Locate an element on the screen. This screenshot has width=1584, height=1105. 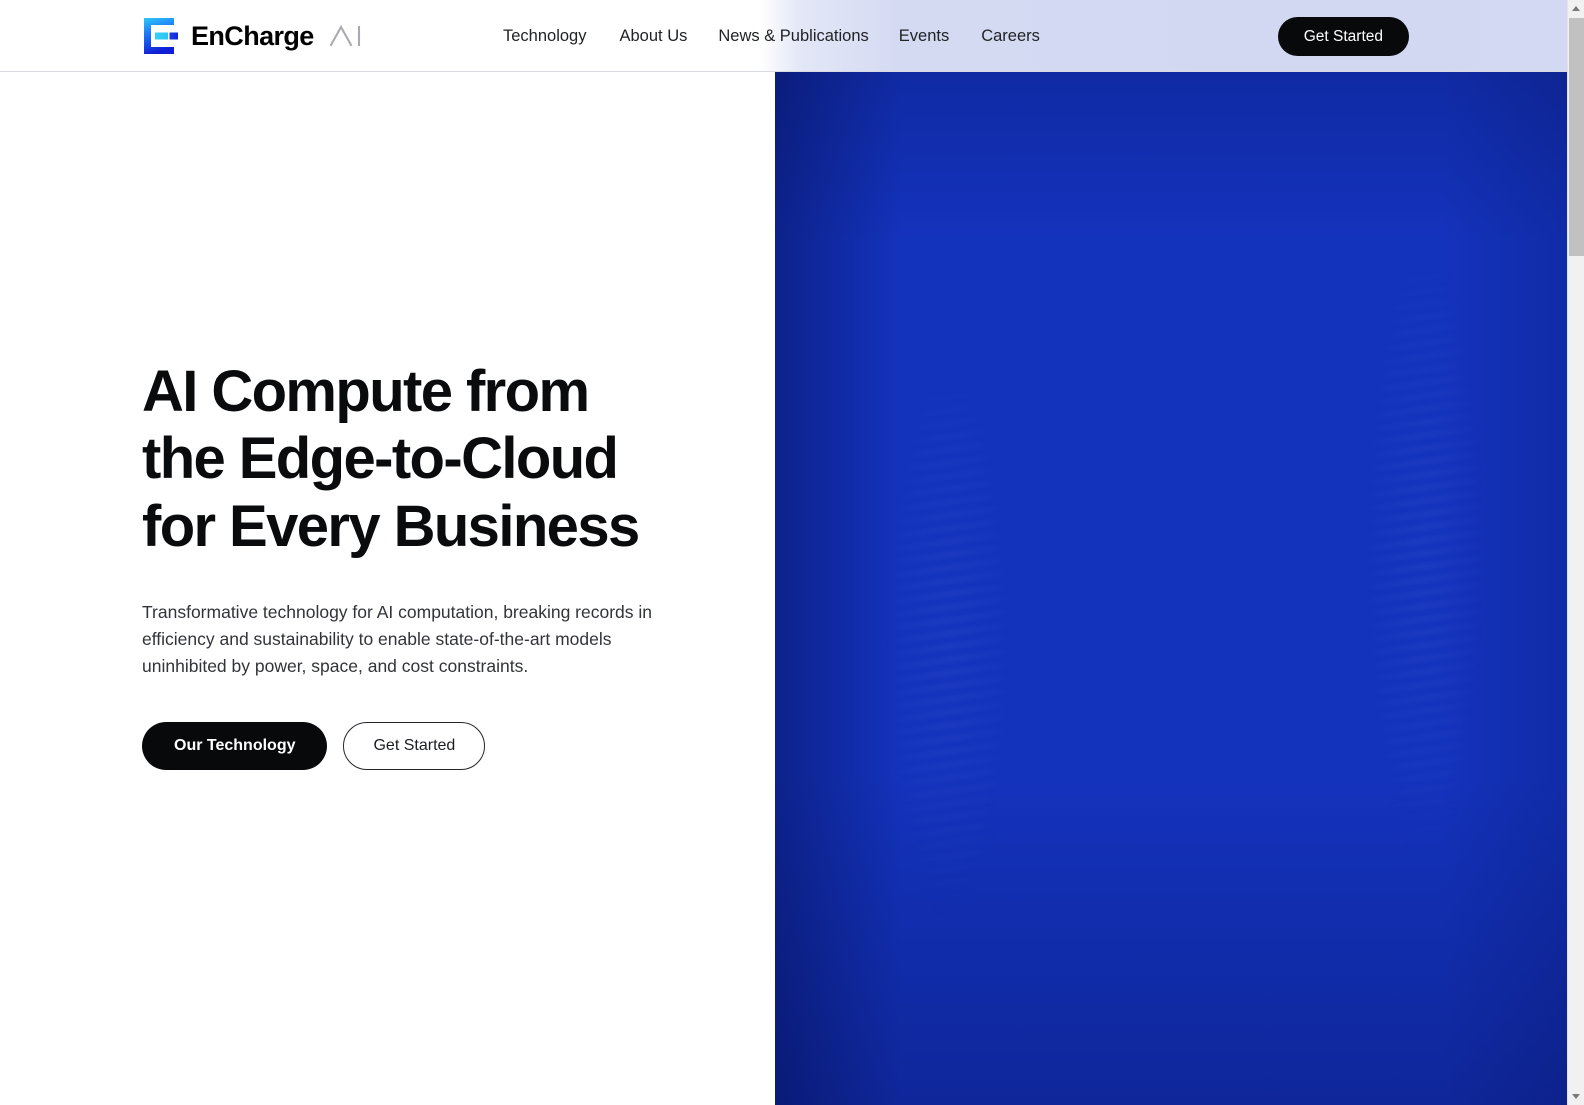
logo-ai-suffix-icon is located at coordinates (344, 35).